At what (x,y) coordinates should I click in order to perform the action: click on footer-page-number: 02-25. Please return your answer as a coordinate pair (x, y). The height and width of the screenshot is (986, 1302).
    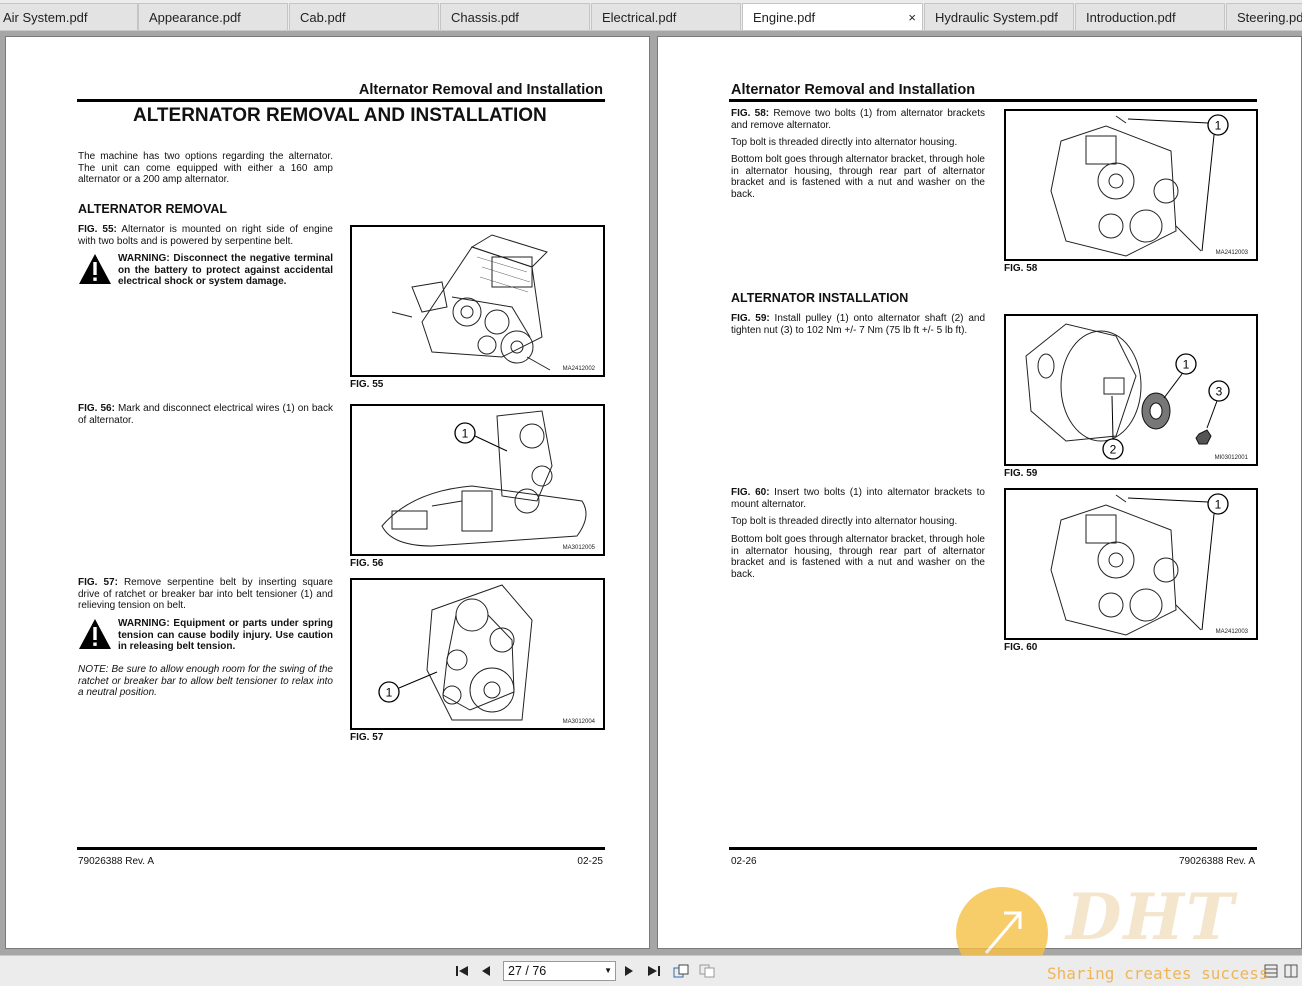
    Looking at the image, I should click on (590, 861).